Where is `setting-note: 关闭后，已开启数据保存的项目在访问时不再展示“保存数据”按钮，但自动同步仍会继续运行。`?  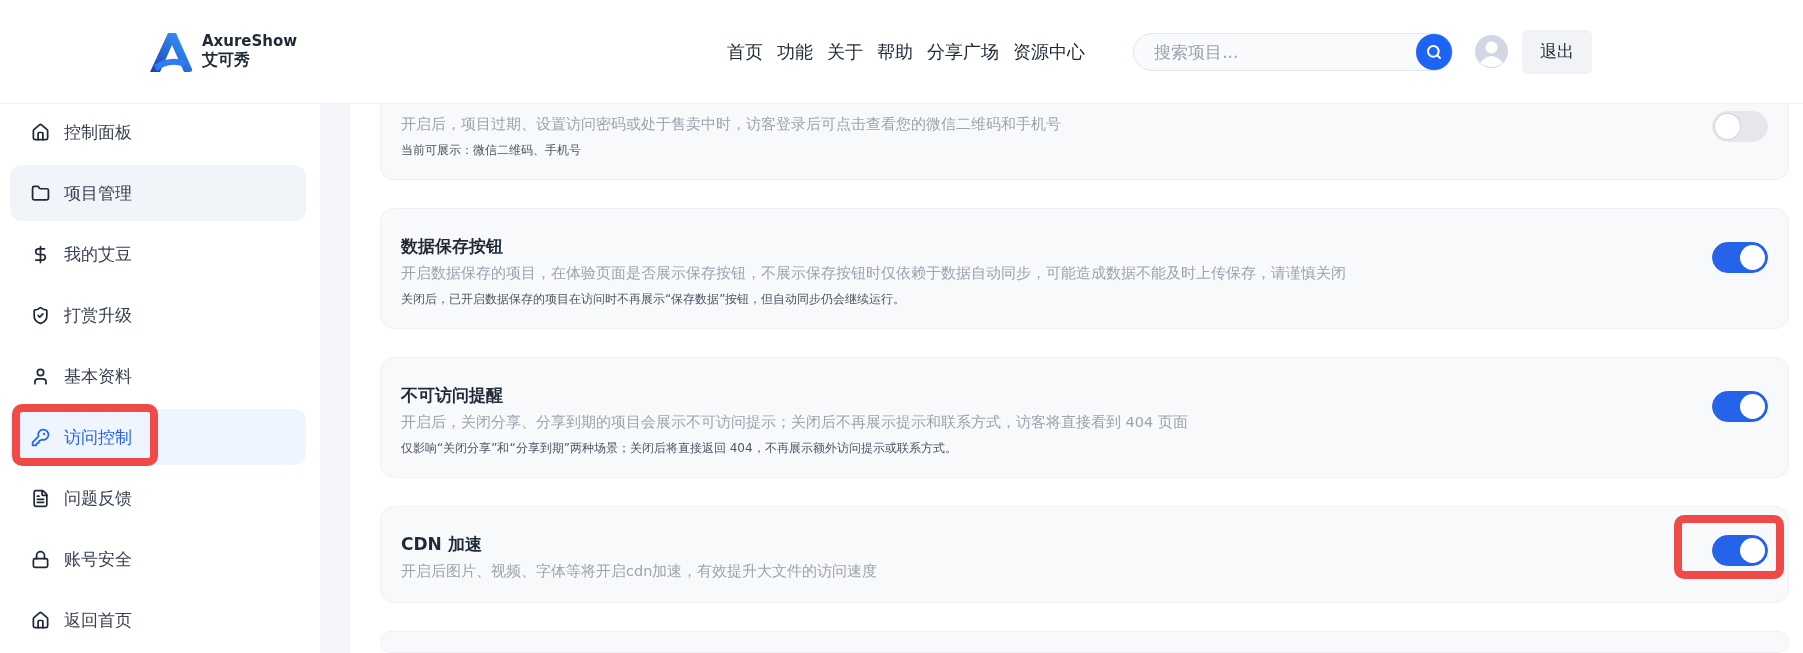 setting-note: 关闭后，已开启数据保存的项目在访问时不再展示“保存数据”按钮，但自动同步仍会继续运行。 is located at coordinates (654, 299).